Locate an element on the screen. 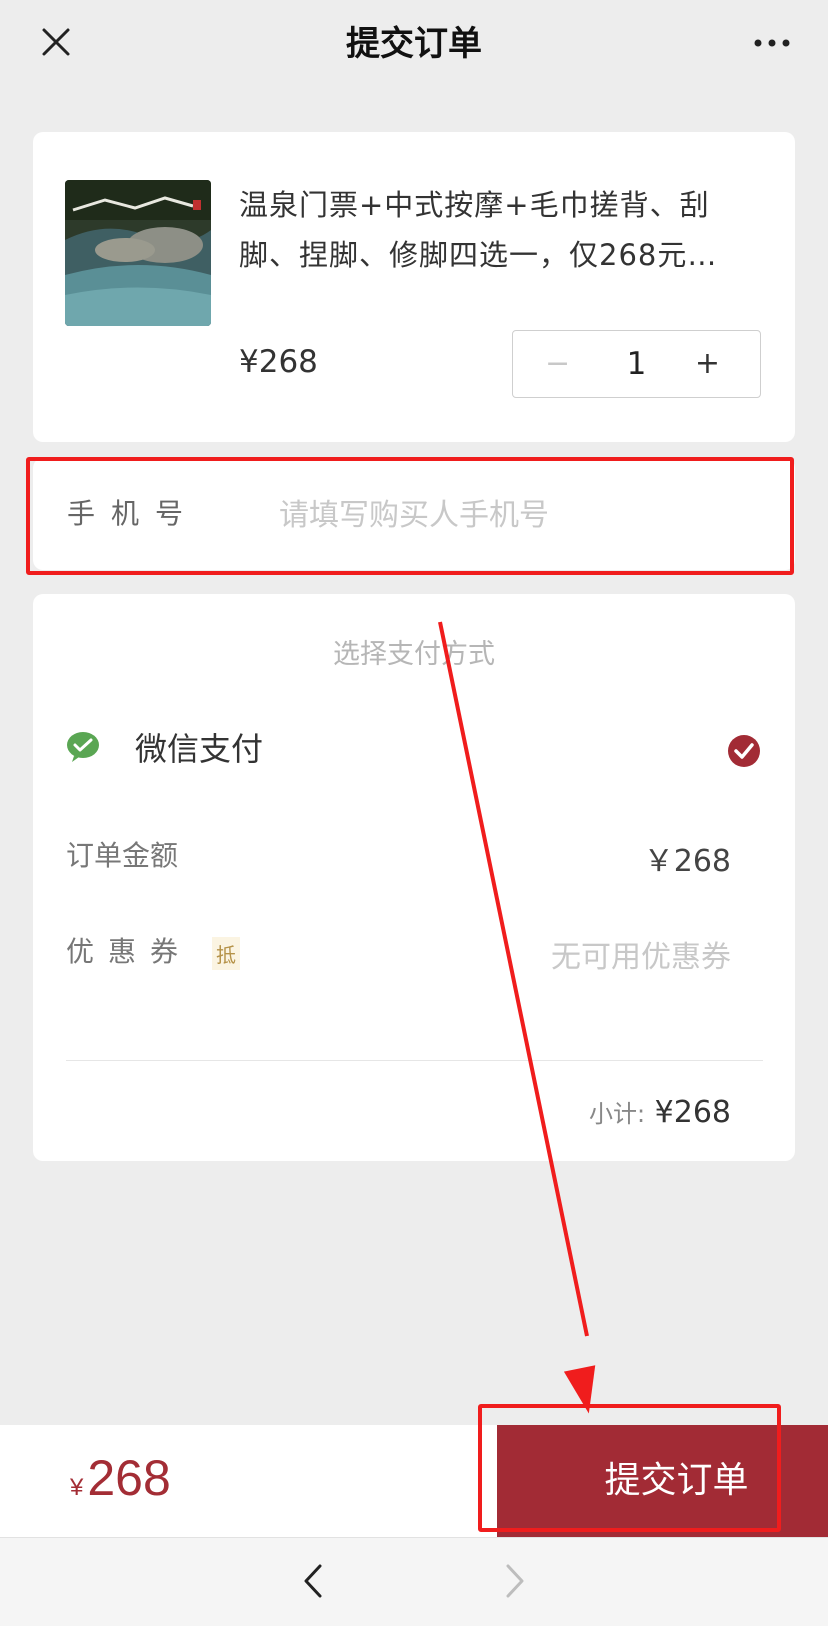  phone-input is located at coordinates (519, 515).